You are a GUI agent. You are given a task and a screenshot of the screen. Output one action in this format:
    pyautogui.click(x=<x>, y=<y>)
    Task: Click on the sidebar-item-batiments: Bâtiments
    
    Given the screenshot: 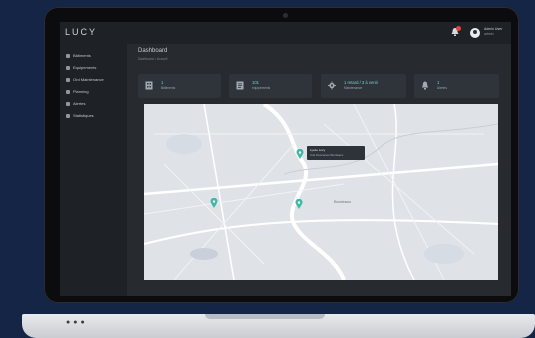 What is the action you would take?
    pyautogui.click(x=78, y=55)
    